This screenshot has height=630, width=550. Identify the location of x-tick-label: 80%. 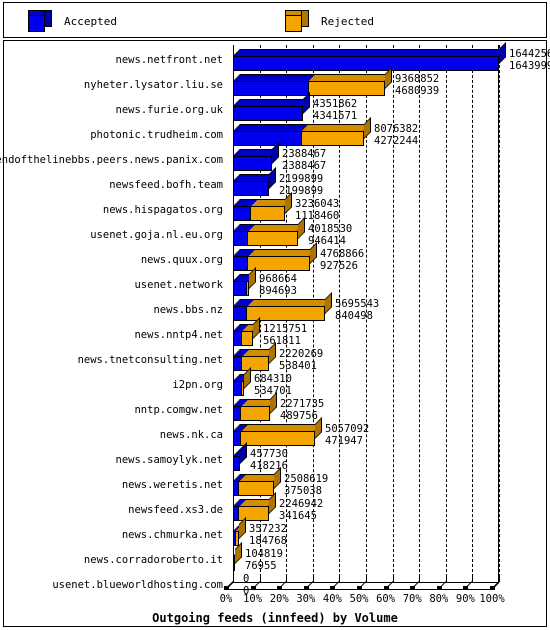
(439, 599).